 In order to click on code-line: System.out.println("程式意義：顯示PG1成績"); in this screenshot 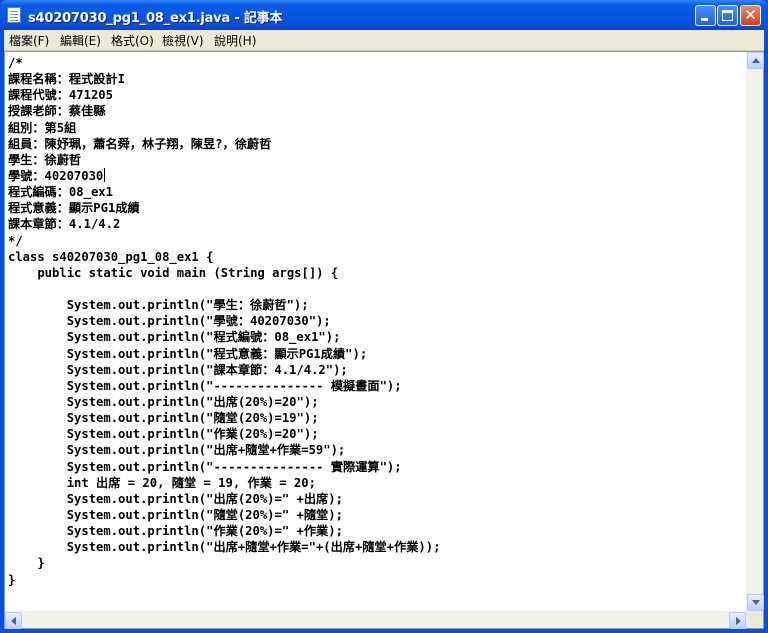, I will do `click(375, 354)`.